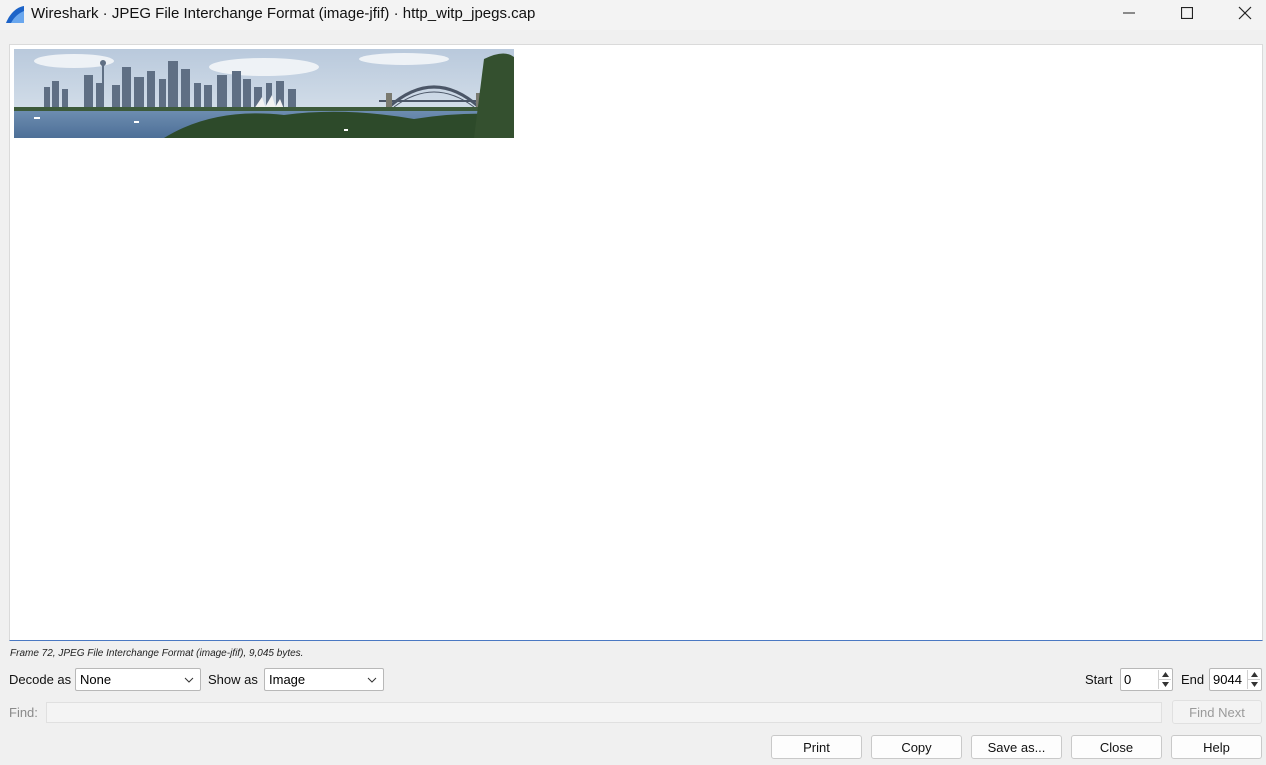  I want to click on copy-button: Copy, so click(916, 747).